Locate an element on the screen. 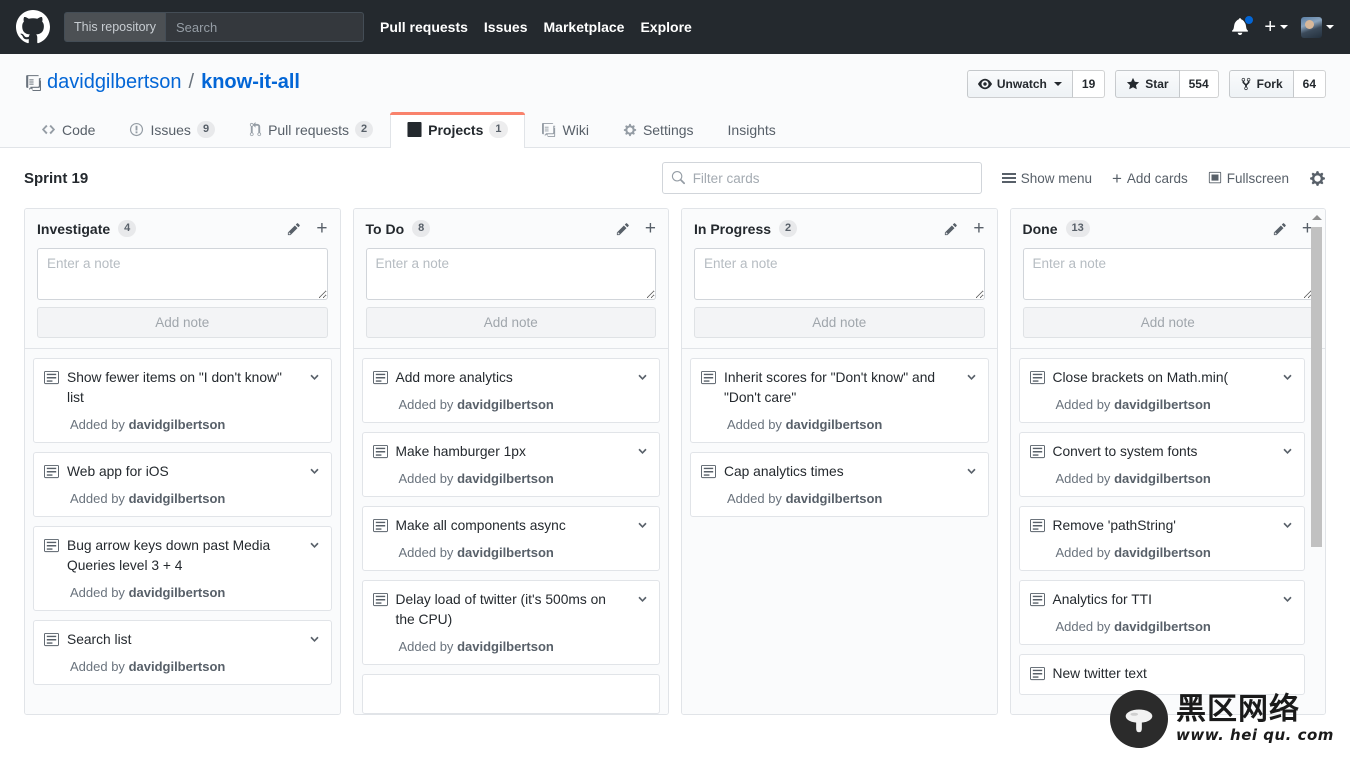 The height and width of the screenshot is (759, 1350). column-header: Done 13 + Add note is located at coordinates (1167, 278).